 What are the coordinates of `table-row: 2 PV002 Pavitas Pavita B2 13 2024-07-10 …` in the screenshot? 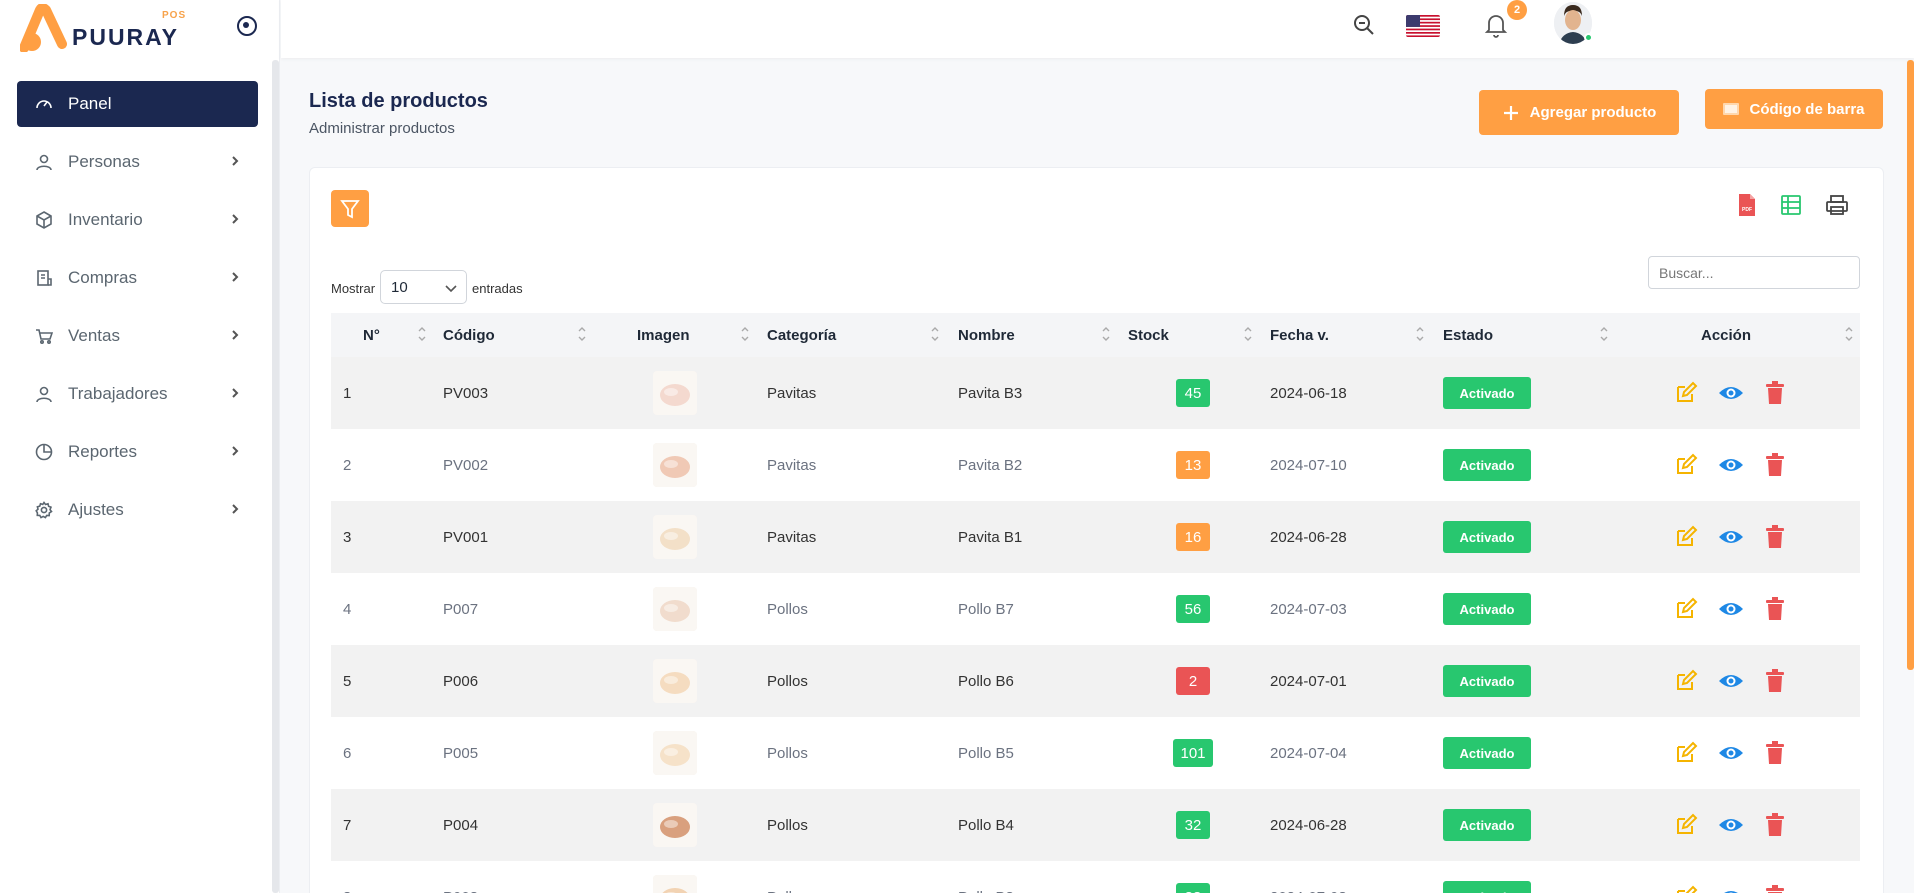 It's located at (1095, 465).